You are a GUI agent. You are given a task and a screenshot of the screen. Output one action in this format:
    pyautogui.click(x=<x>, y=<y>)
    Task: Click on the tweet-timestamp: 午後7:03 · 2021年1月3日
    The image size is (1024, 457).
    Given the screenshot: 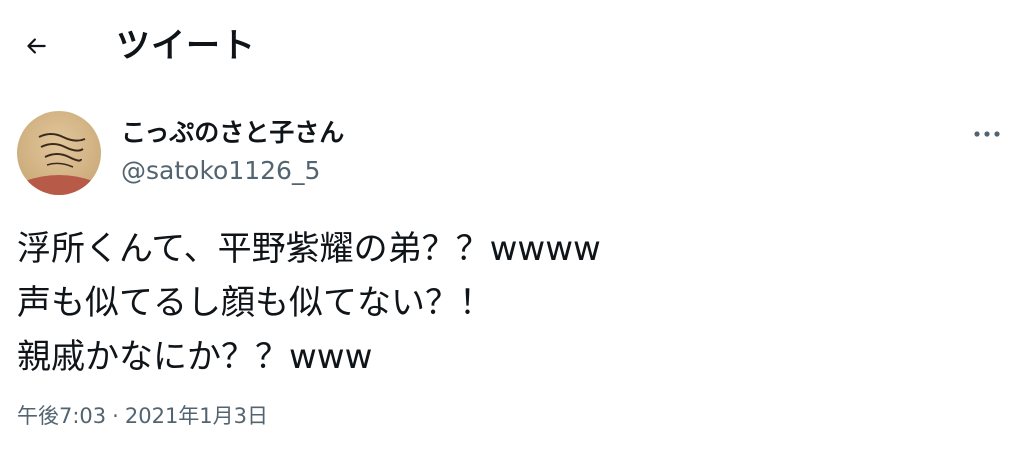 What is the action you would take?
    pyautogui.click(x=142, y=416)
    